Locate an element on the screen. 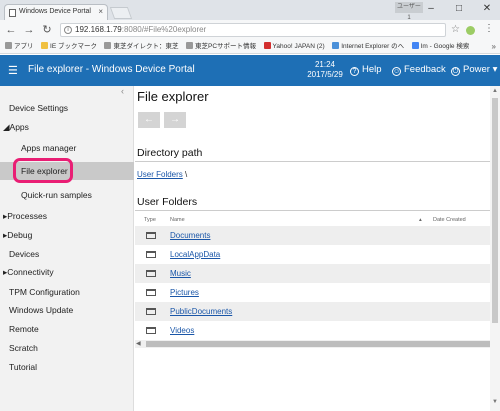  highlight-annotation is located at coordinates (43, 170).